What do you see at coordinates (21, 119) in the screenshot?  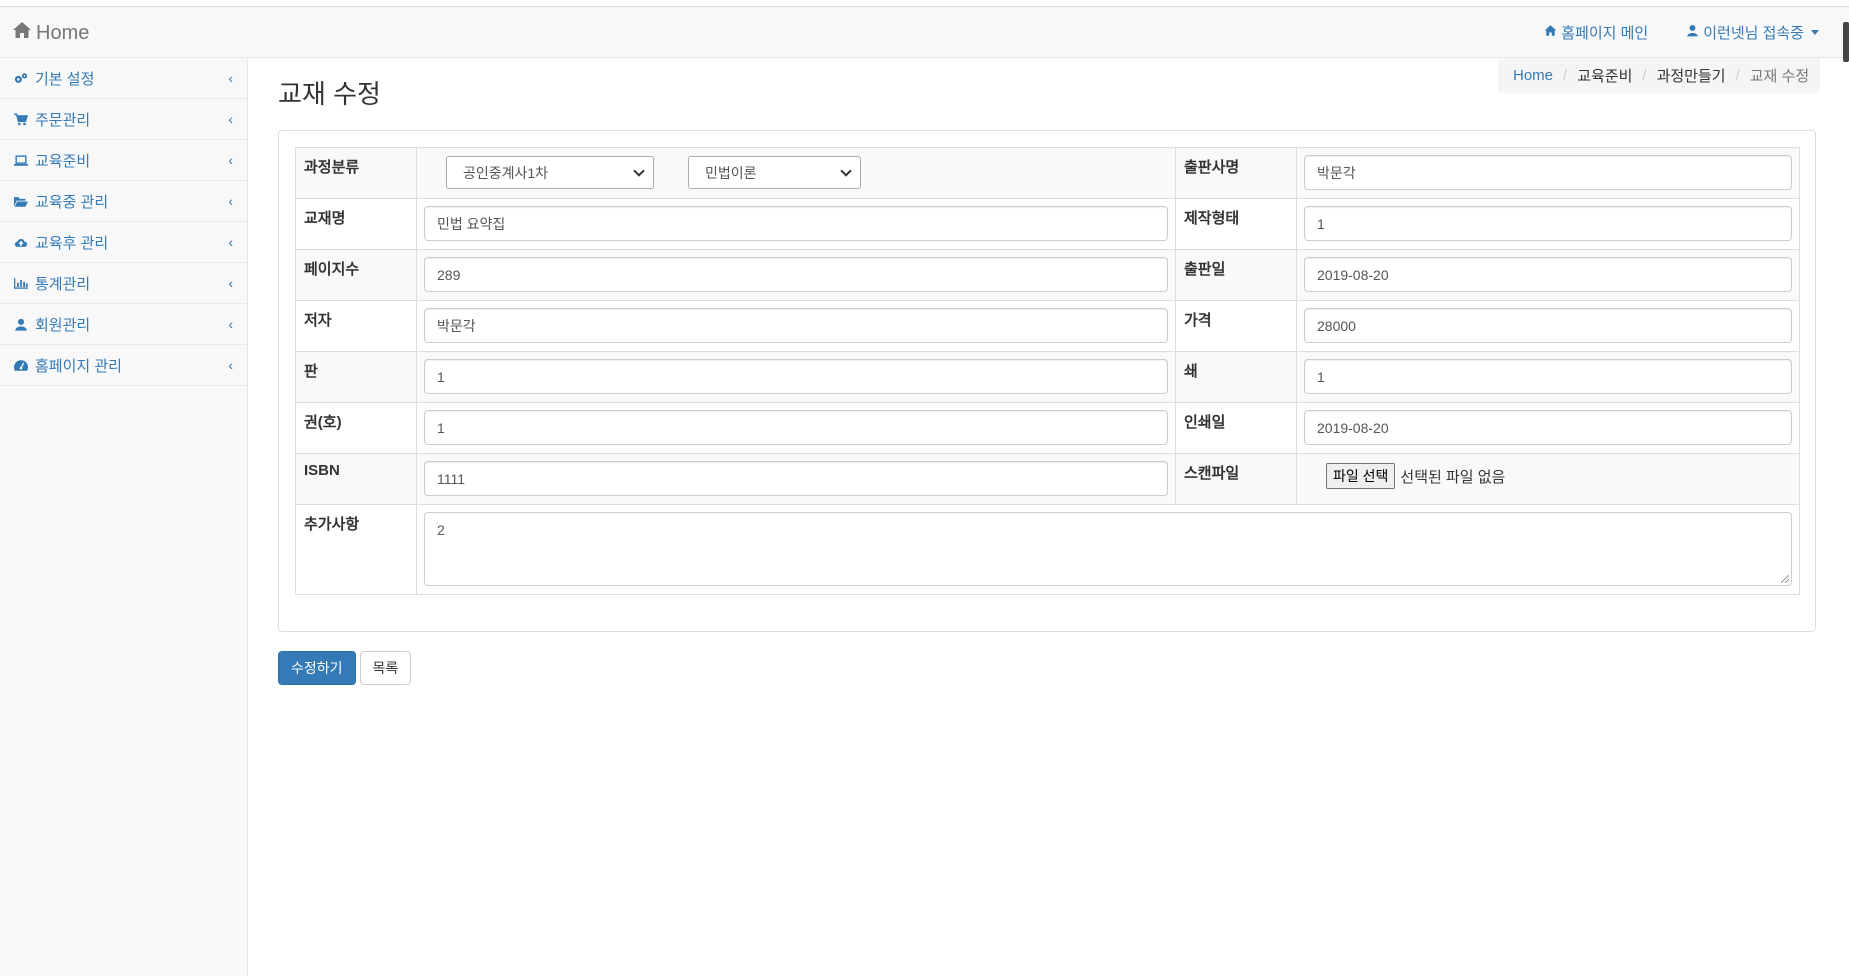 I see `cart-icon` at bounding box center [21, 119].